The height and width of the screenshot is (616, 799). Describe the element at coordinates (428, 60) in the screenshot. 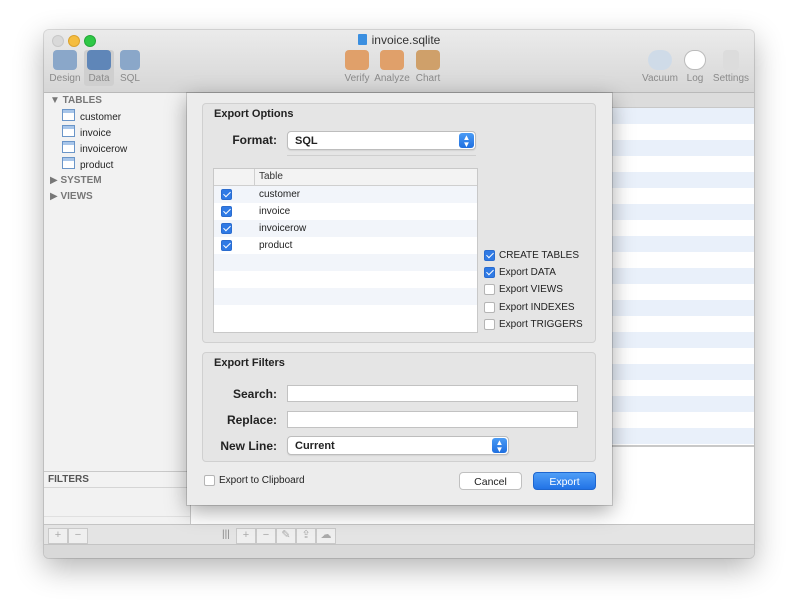

I see `chart-icon` at that location.